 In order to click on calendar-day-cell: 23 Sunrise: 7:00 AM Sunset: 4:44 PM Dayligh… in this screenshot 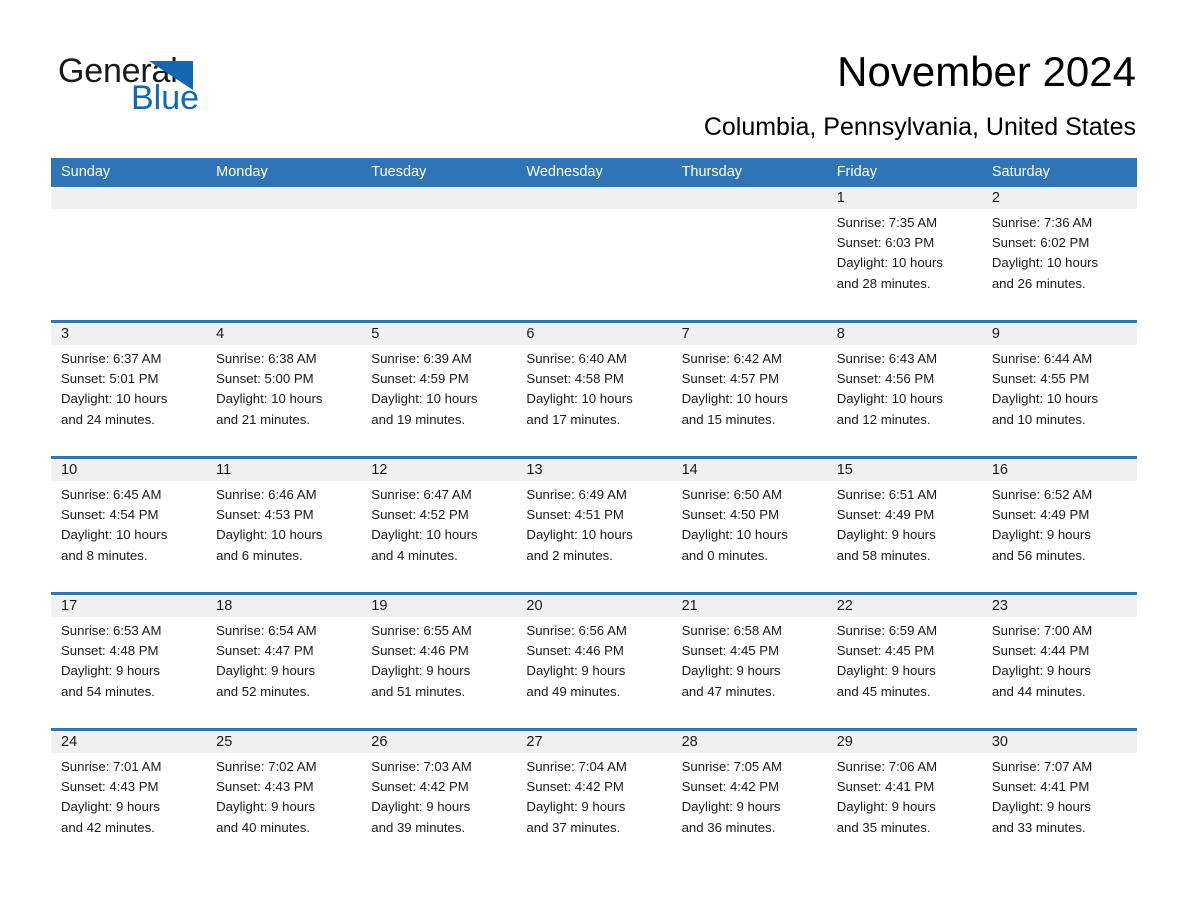, I will do `click(1059, 657)`.